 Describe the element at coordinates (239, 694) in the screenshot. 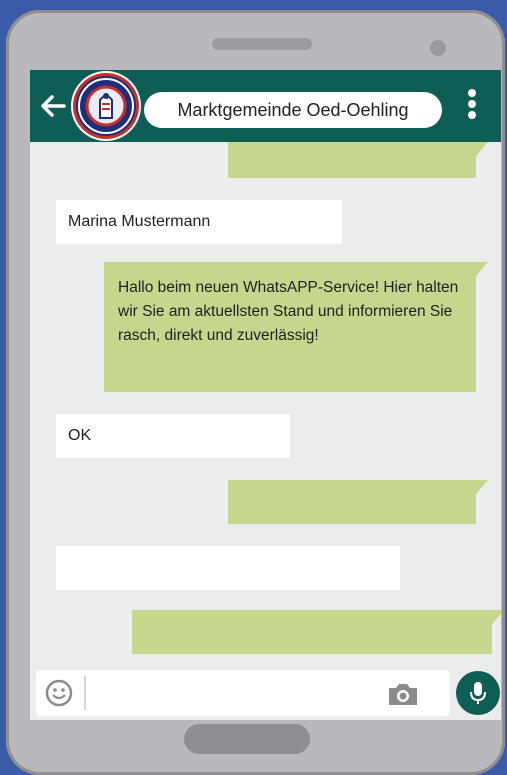

I see `message-input` at that location.